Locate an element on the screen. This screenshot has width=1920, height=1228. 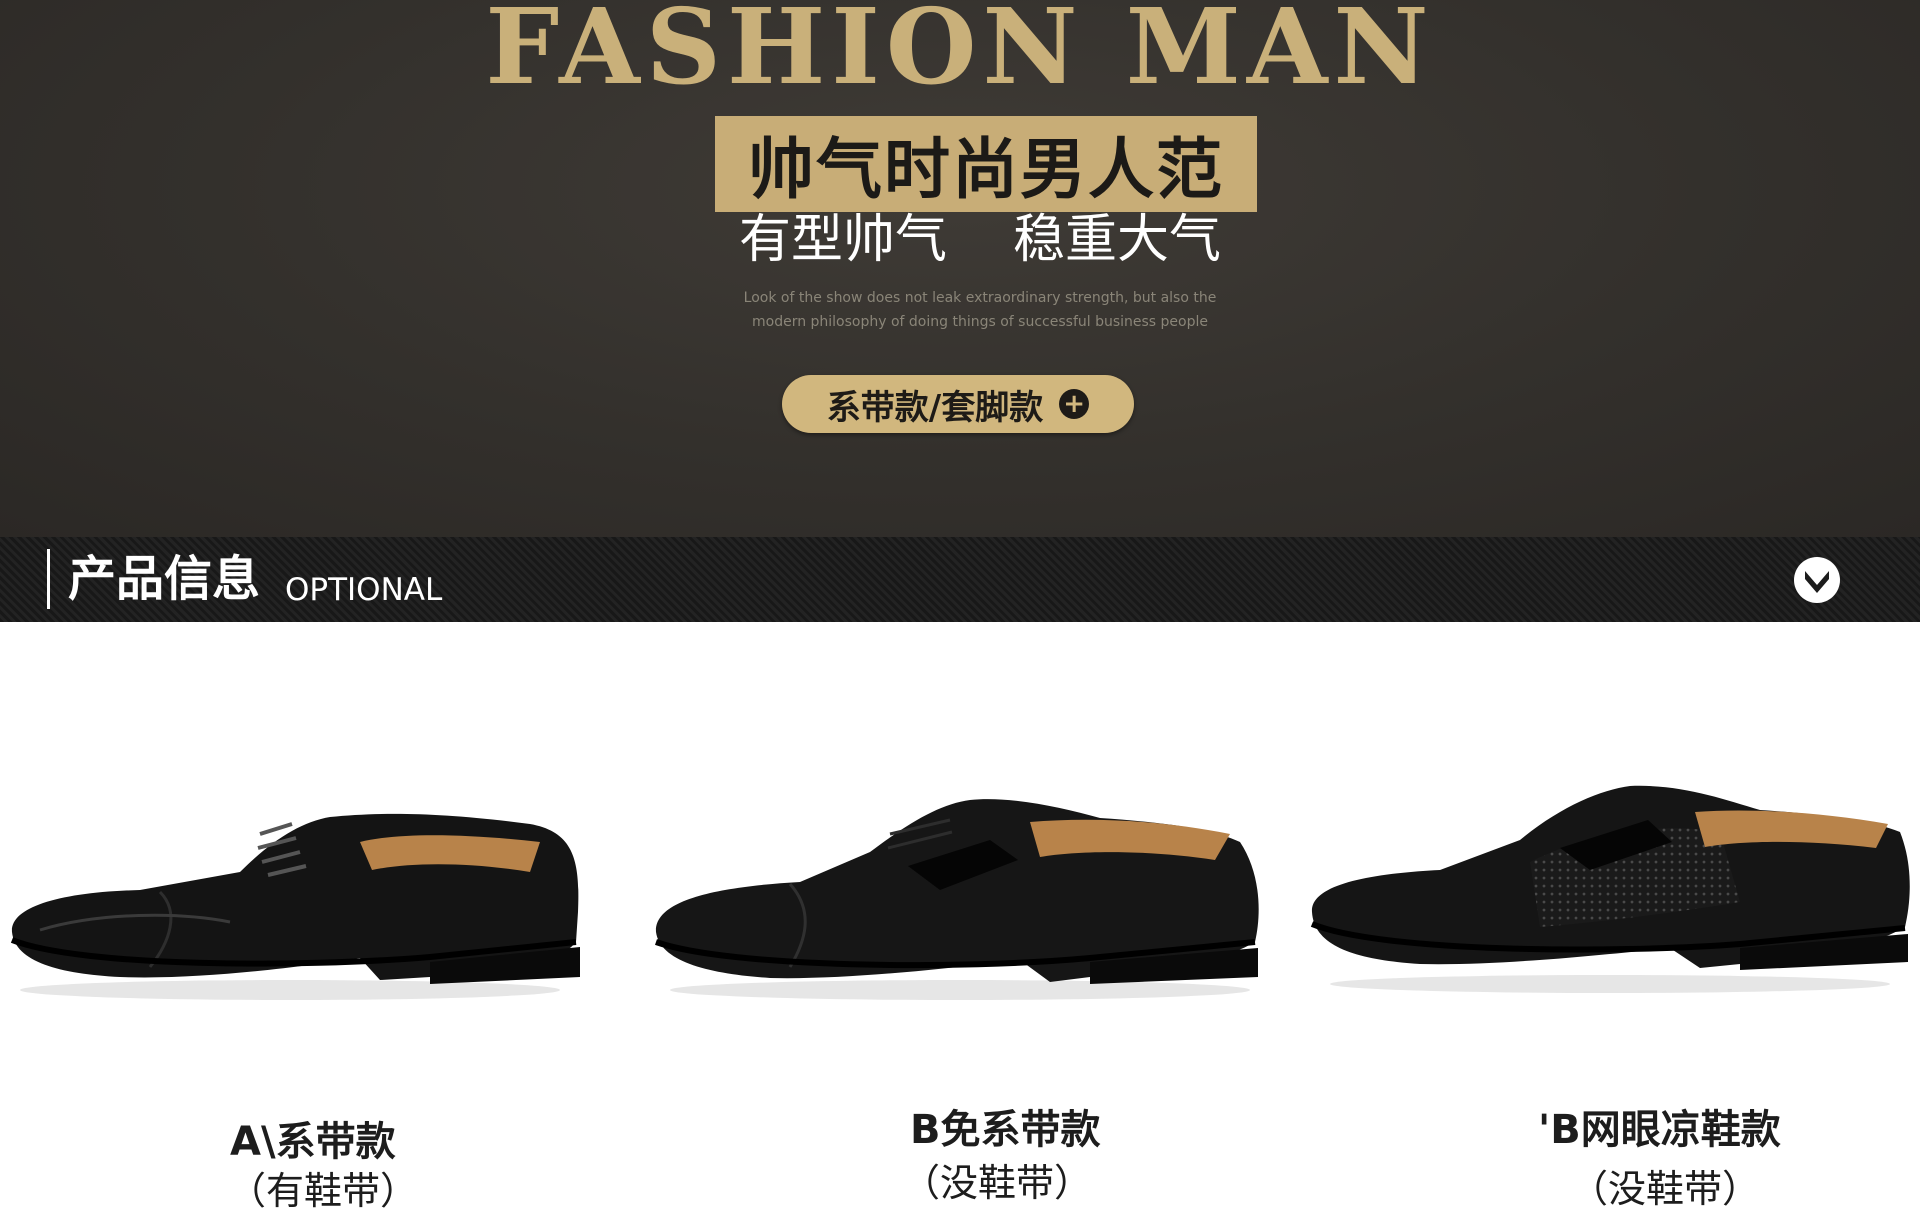
shoe-lace-up-image is located at coordinates (295, 906).